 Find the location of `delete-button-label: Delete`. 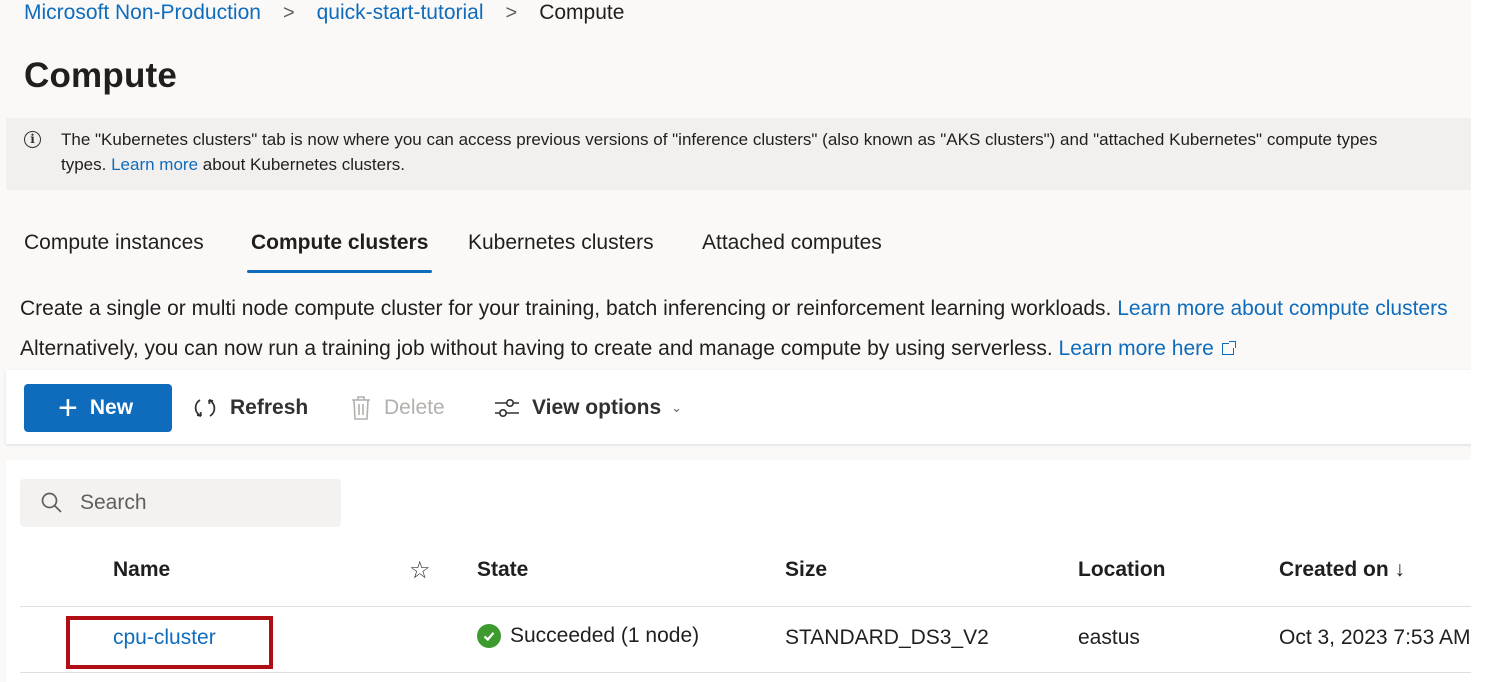

delete-button-label: Delete is located at coordinates (414, 407).